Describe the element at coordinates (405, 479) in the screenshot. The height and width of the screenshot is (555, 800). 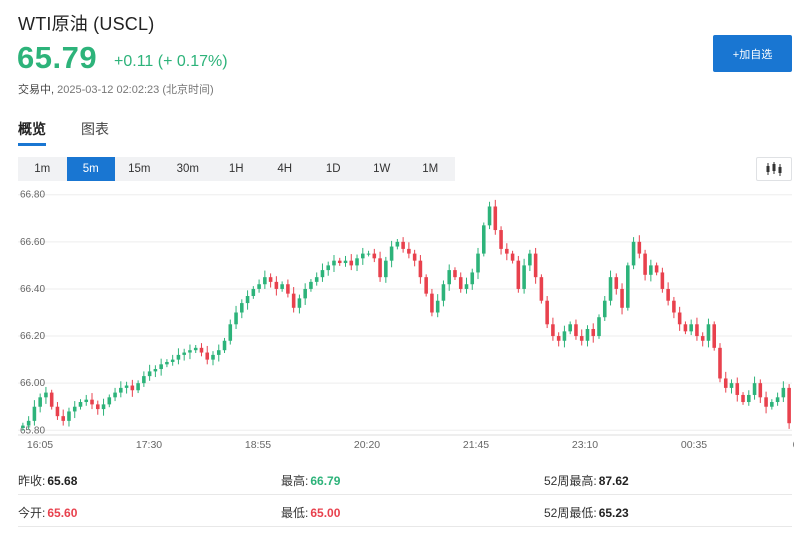
I see `stats-row: 昨收: 65.68 最高: 66.79 52周最高: 87.62` at that location.